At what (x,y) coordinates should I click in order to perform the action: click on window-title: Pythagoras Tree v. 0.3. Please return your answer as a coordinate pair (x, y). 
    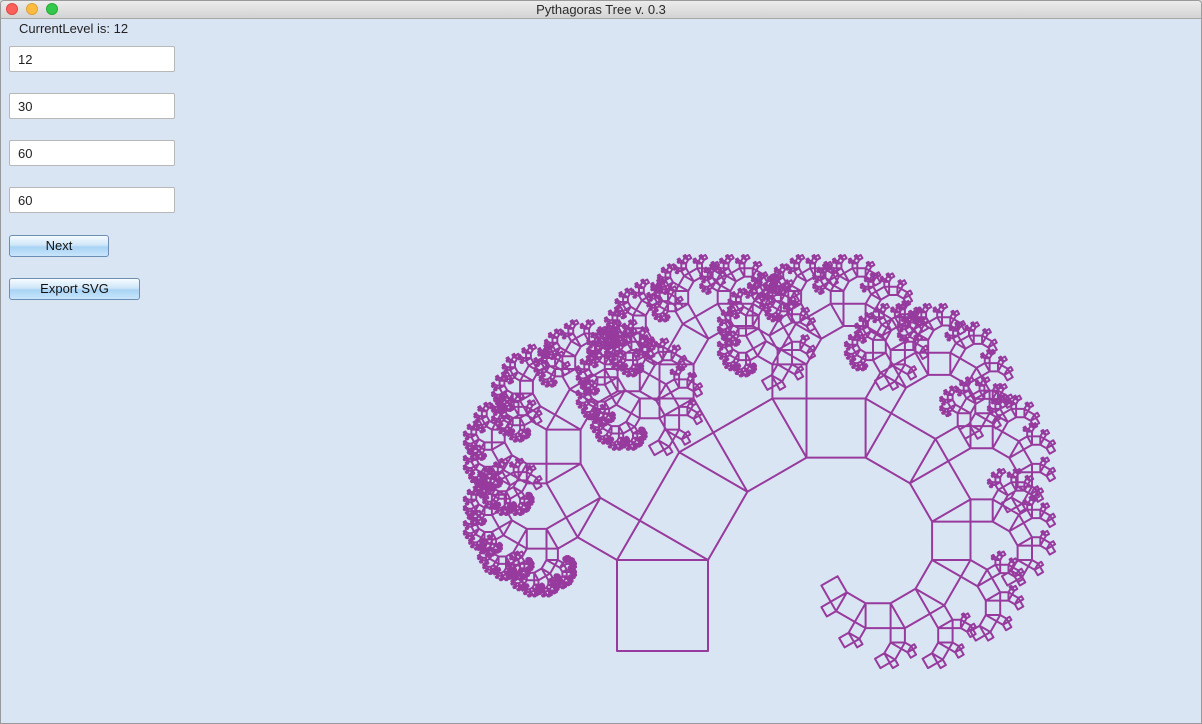
    Looking at the image, I should click on (601, 9).